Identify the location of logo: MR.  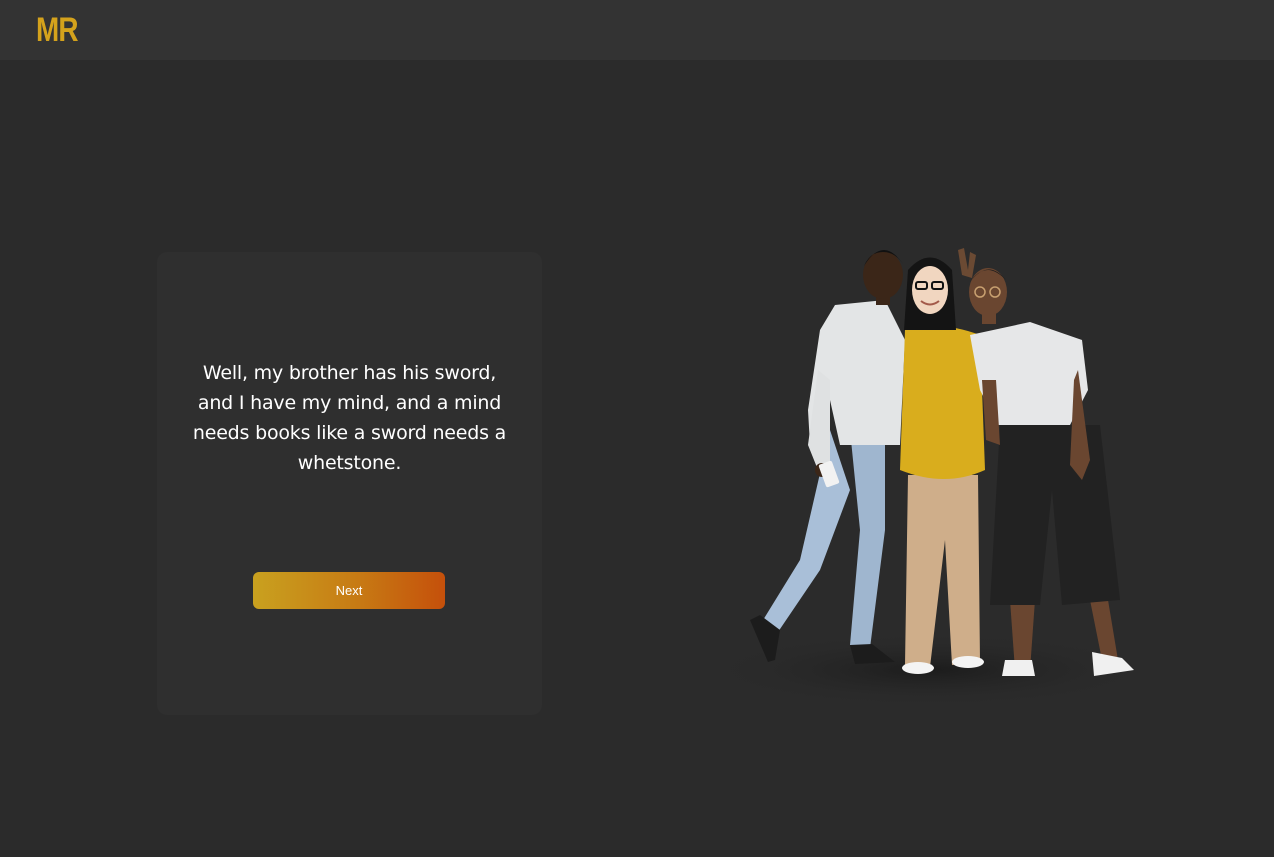
(57, 30).